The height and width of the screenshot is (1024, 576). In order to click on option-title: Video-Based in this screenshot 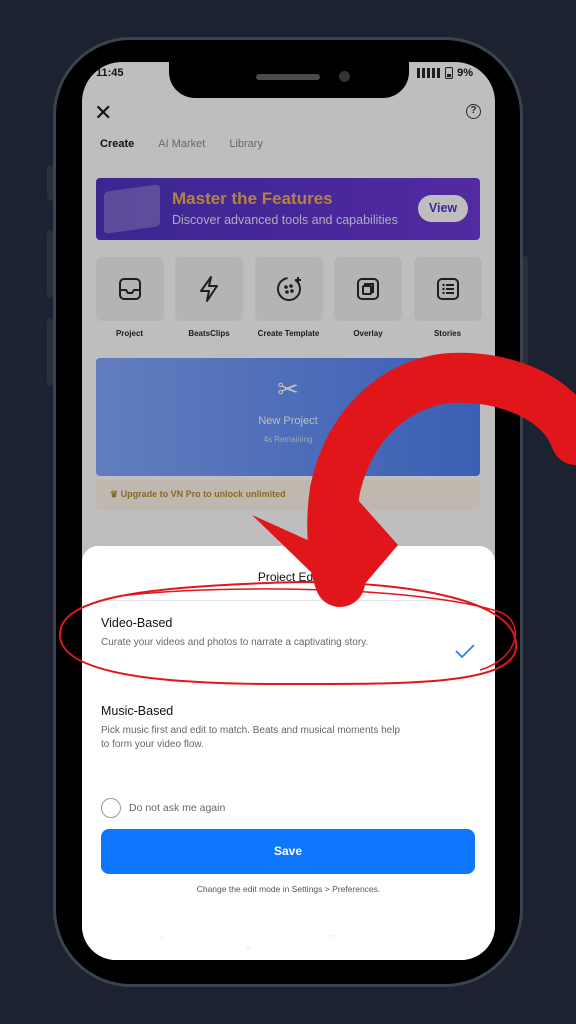, I will do `click(137, 623)`.